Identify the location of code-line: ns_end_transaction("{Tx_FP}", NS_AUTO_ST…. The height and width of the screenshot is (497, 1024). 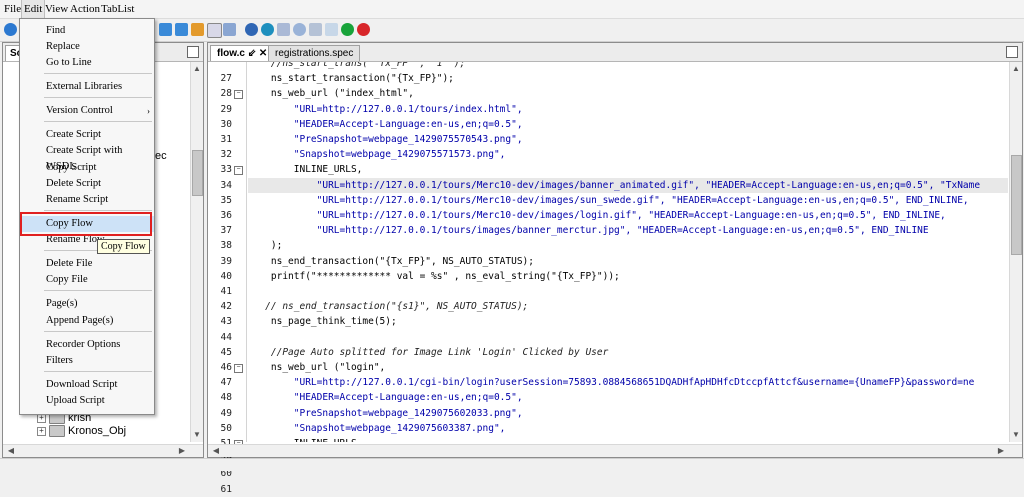
(391, 261).